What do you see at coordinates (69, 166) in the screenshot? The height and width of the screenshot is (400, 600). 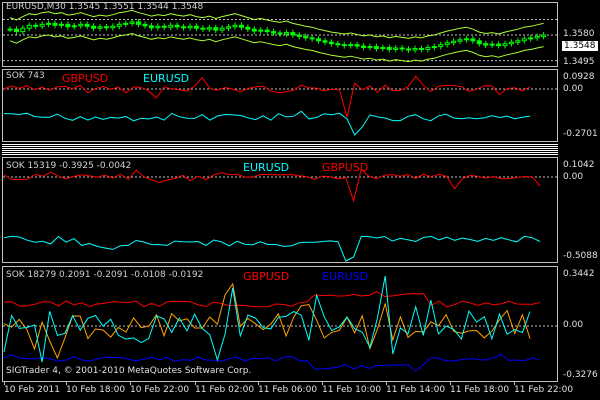 I see `indicator-label-2: SOK 15319 -0.3925 -0.0042` at bounding box center [69, 166].